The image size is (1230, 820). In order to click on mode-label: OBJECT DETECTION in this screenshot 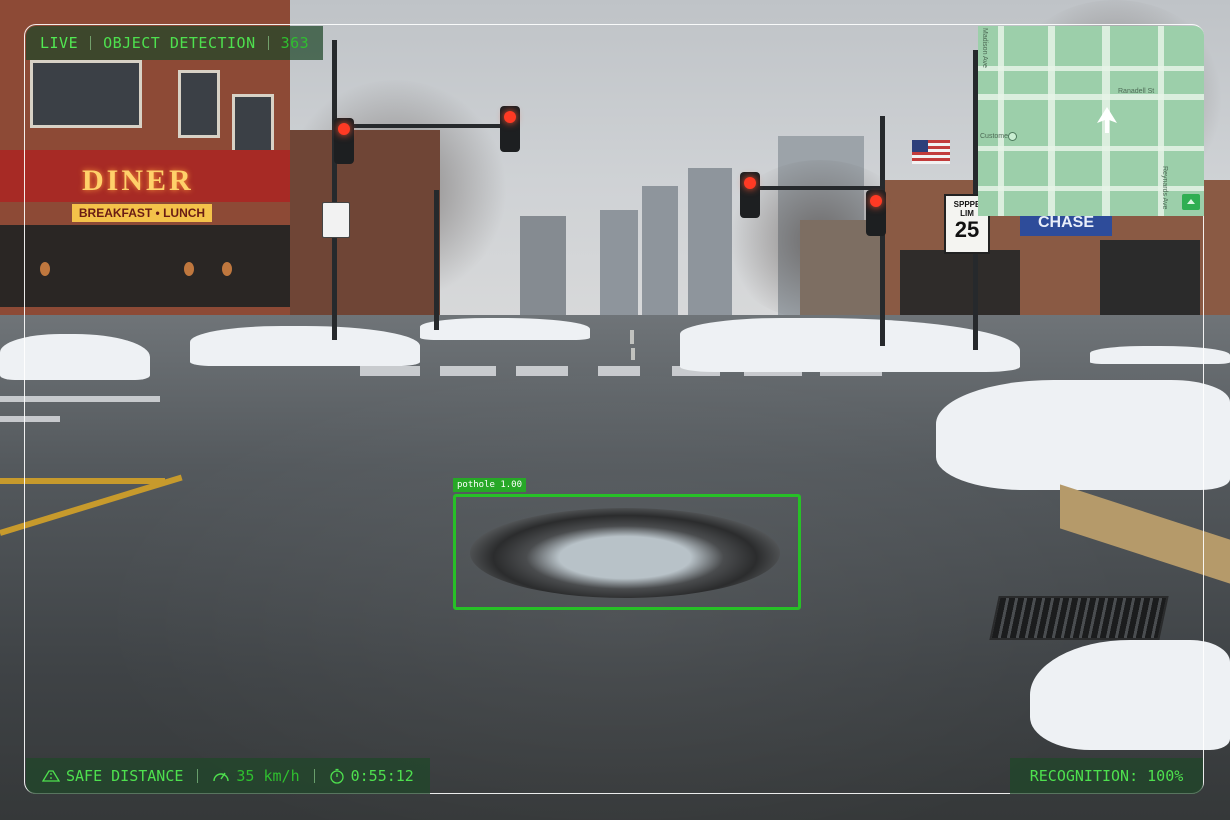, I will do `click(179, 43)`.